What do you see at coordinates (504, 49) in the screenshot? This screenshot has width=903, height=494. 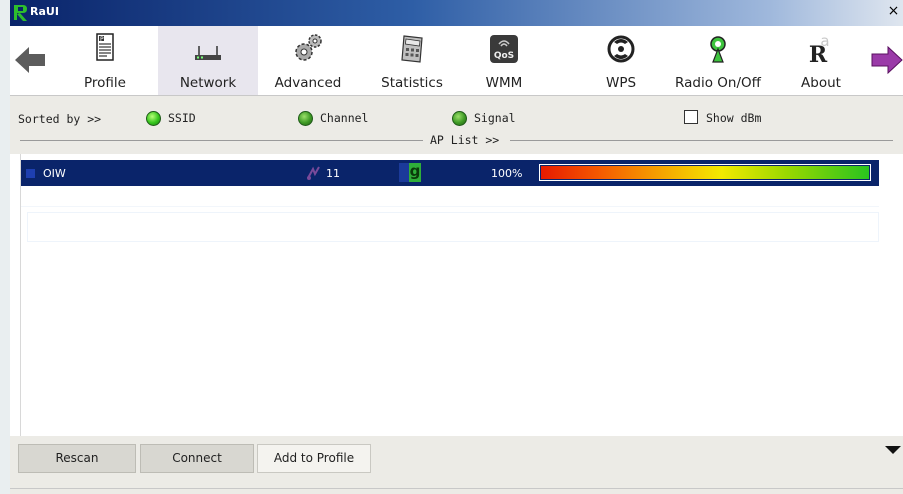 I see `qos-icon: QoS` at bounding box center [504, 49].